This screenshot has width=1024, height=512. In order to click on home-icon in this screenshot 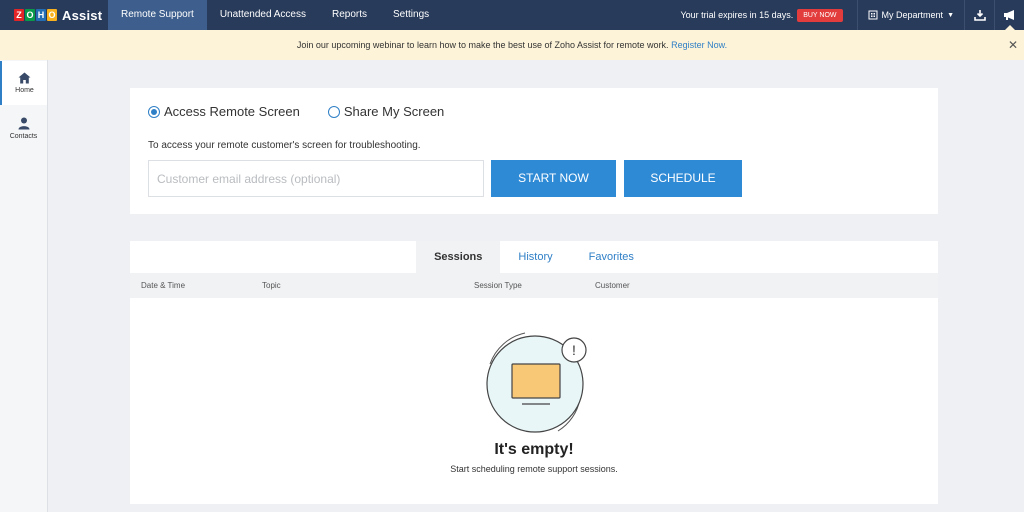, I will do `click(24, 78)`.